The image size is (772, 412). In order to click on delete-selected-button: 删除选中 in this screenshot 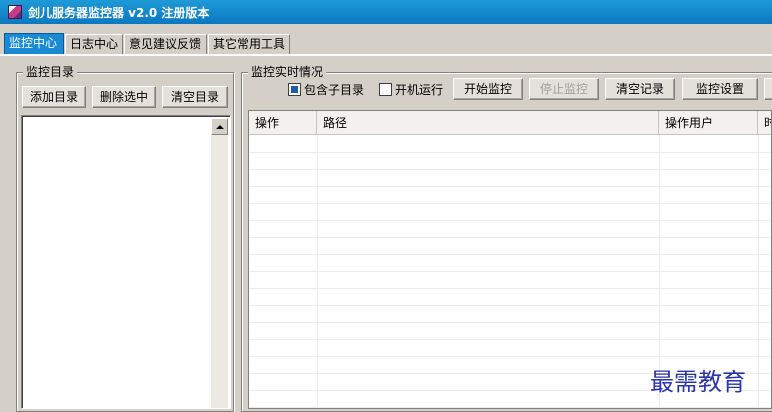, I will do `click(124, 97)`.